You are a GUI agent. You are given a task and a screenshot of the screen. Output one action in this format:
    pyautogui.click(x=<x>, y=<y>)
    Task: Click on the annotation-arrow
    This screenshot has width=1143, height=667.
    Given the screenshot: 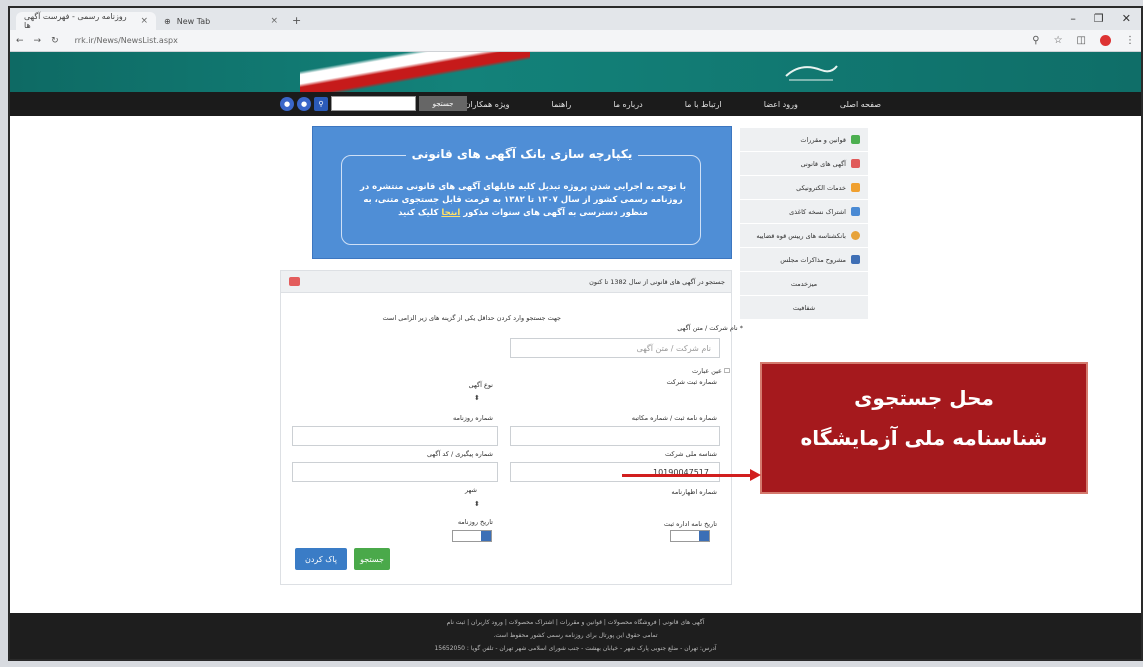 What is the action you would take?
    pyautogui.click(x=688, y=475)
    